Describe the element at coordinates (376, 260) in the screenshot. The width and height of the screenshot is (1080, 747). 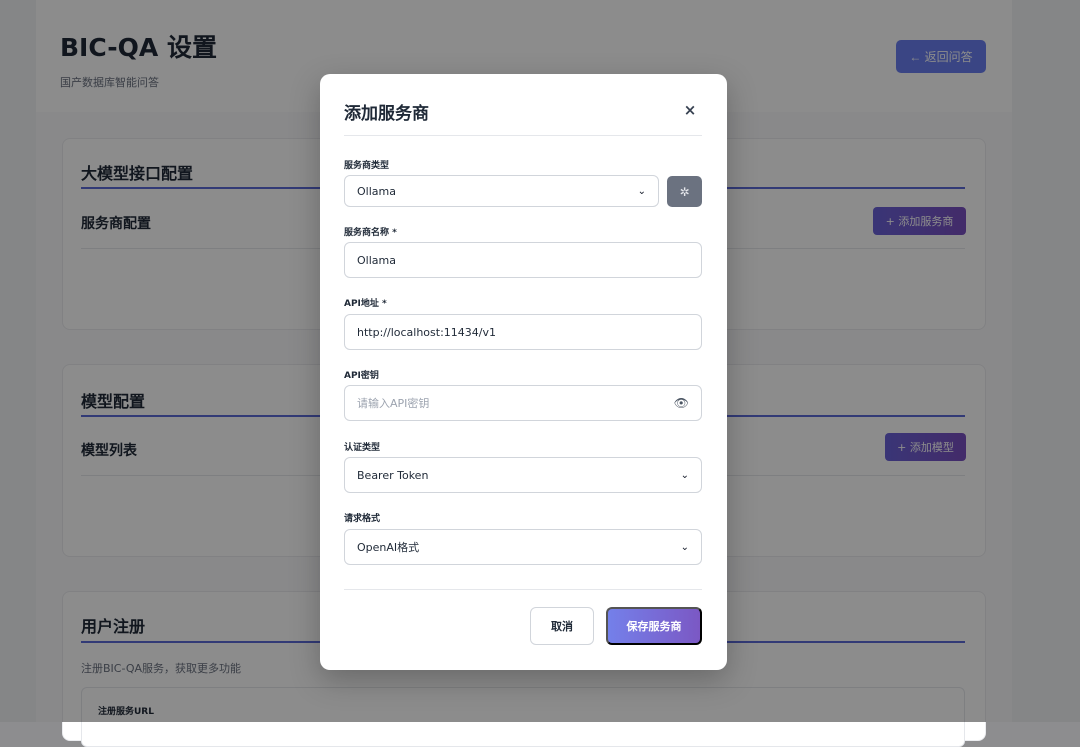
I see `provider-name-value: Ollama` at that location.